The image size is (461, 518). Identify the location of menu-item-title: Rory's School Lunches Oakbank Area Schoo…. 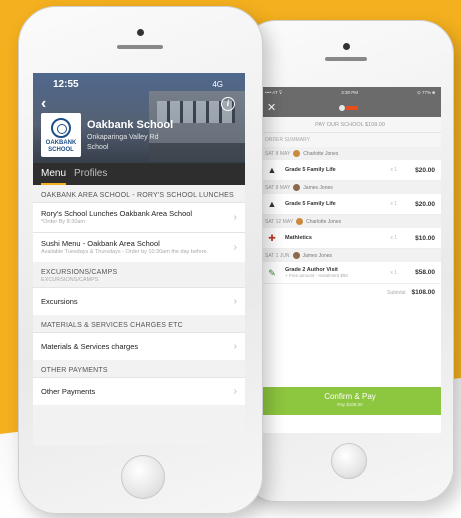
(117, 213).